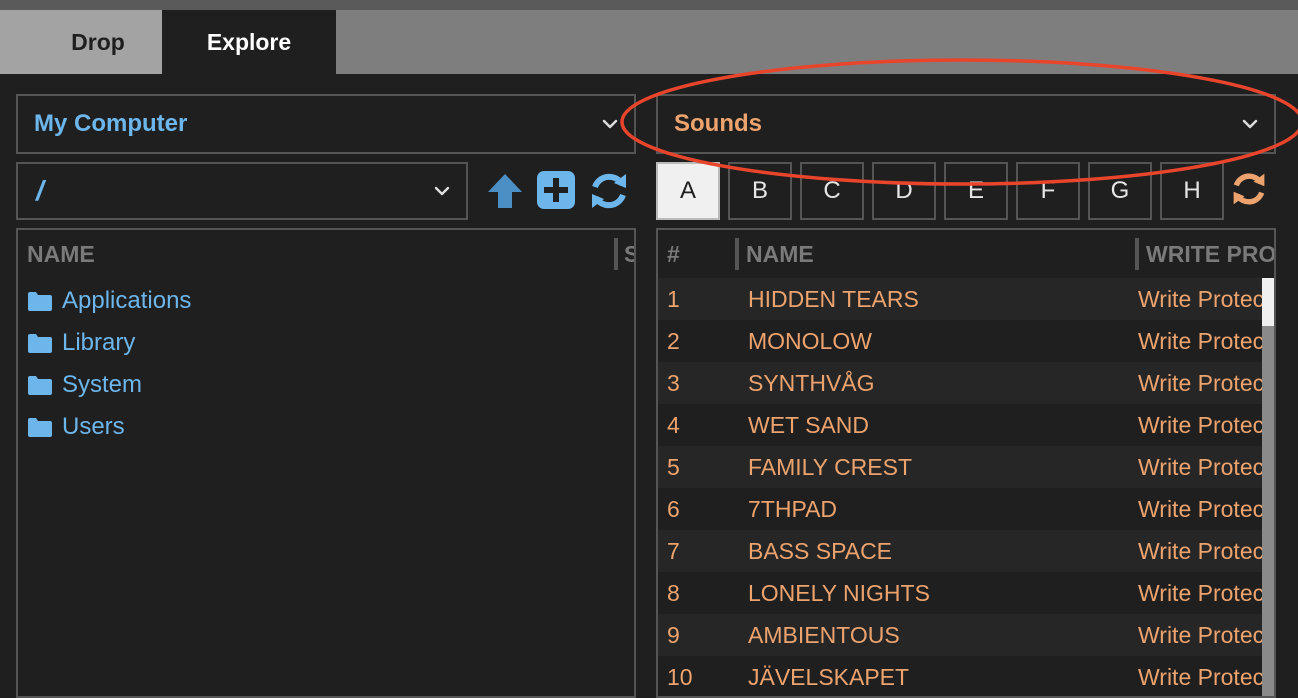  Describe the element at coordinates (811, 383) in the screenshot. I see `patch-name: SYNTHVÅG` at that location.